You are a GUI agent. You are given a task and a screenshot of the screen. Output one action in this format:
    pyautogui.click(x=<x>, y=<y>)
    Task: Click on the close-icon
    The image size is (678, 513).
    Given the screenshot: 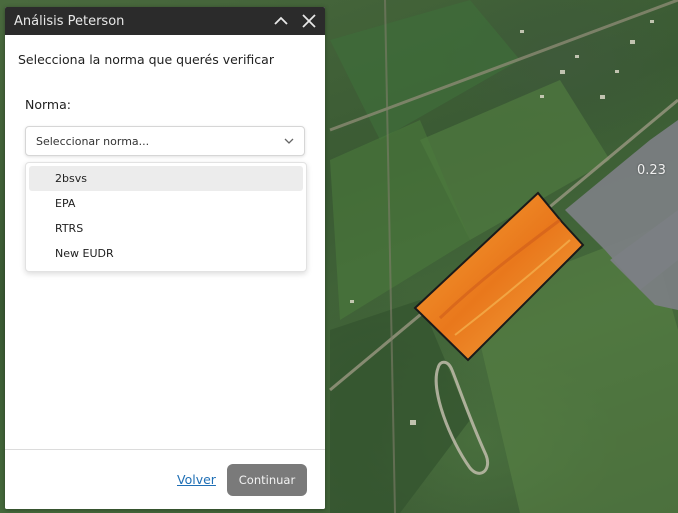 What is the action you would take?
    pyautogui.click(x=309, y=21)
    